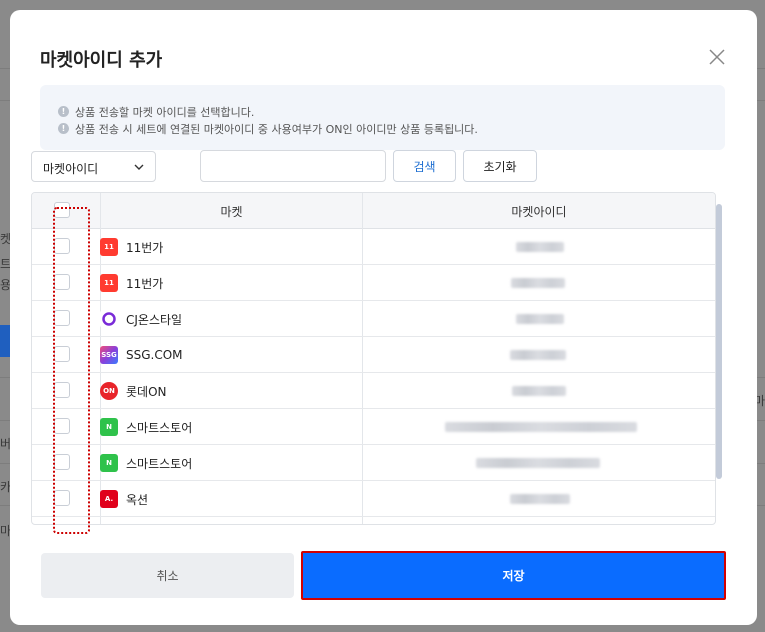 The height and width of the screenshot is (632, 765). Describe the element at coordinates (101, 60) in the screenshot. I see `dialog-title: 마켓아이디 추가` at that location.